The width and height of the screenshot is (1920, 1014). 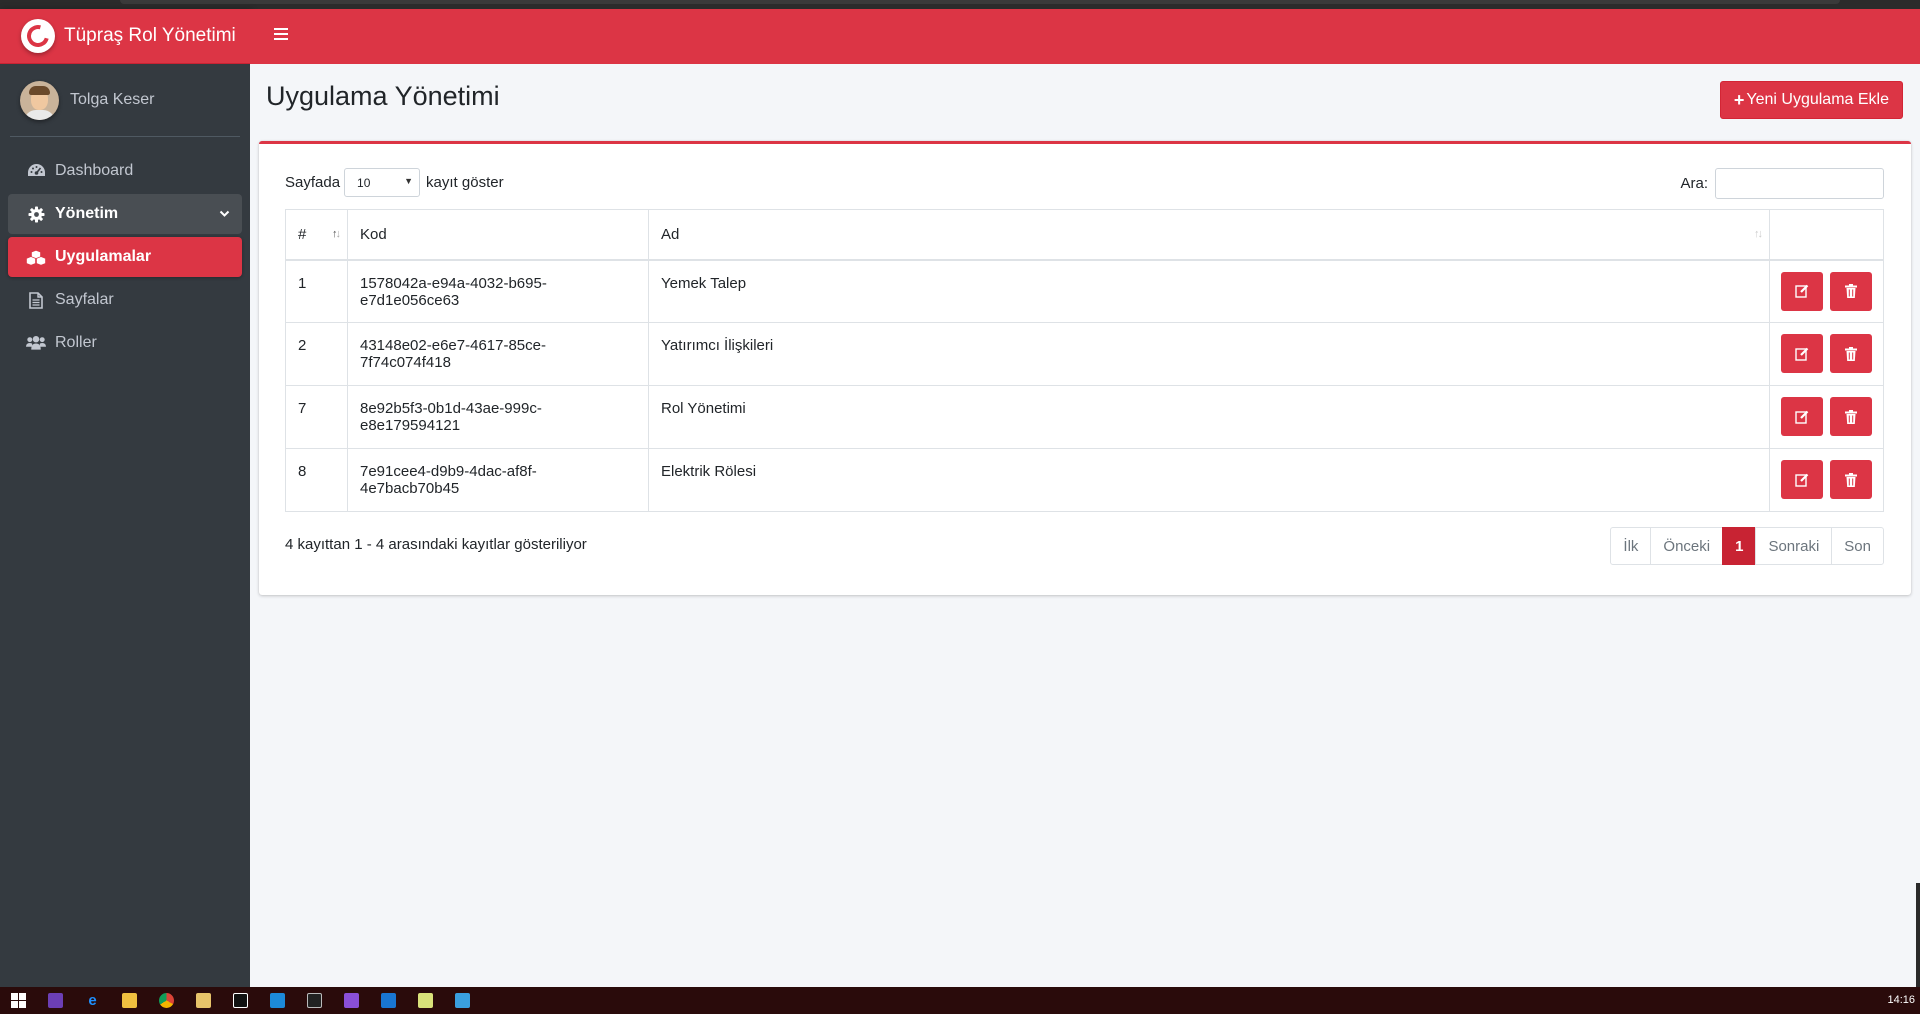 What do you see at coordinates (1918, 935) in the screenshot?
I see `scrollbar` at bounding box center [1918, 935].